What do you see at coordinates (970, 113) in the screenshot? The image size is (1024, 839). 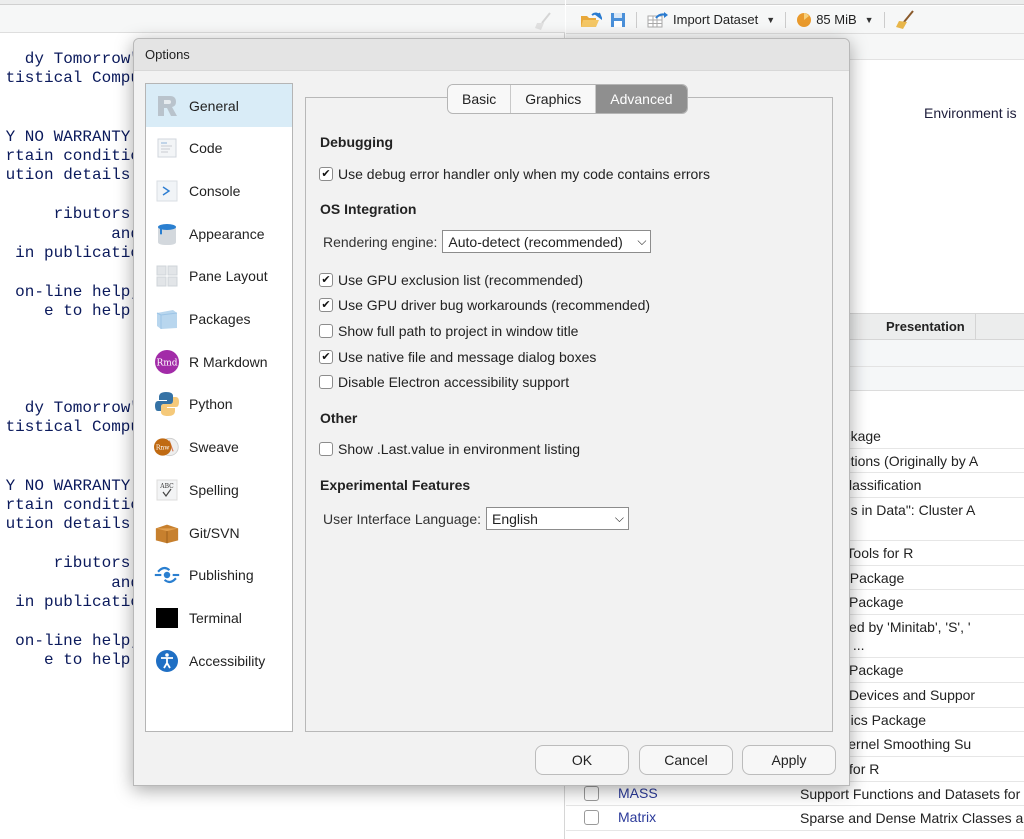 I see `environment-empty-message: Environment is` at bounding box center [970, 113].